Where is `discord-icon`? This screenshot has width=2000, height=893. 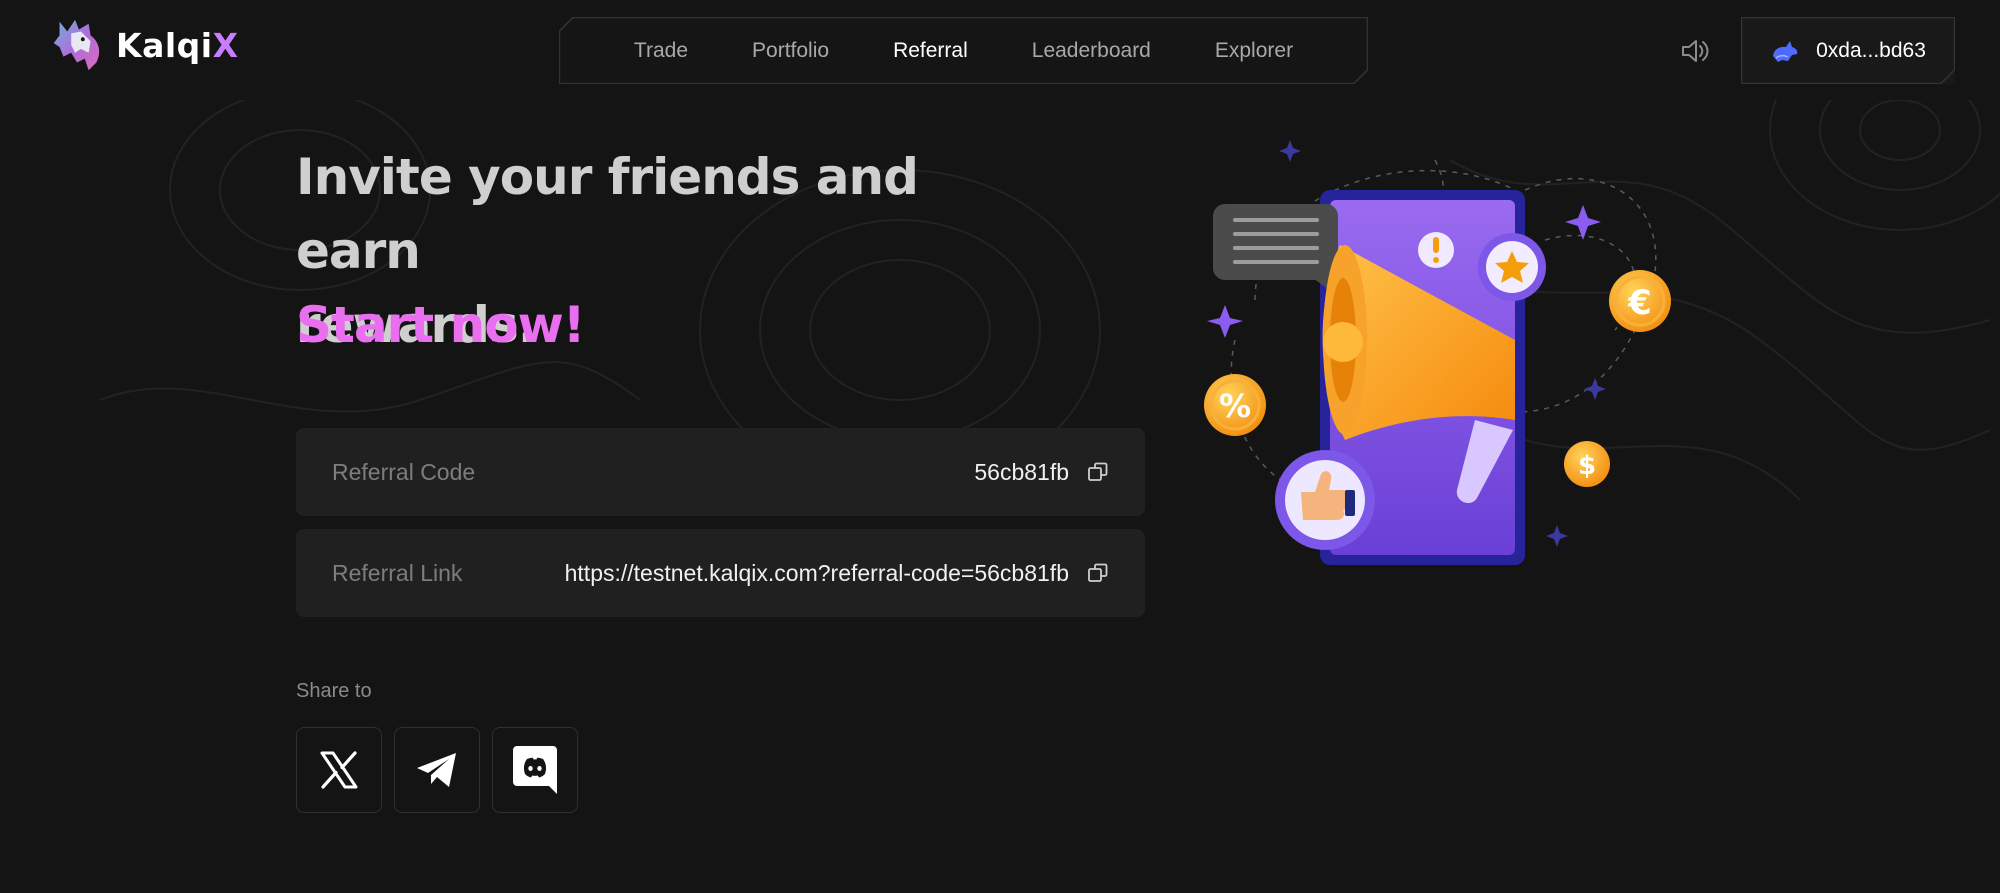
discord-icon is located at coordinates (535, 770).